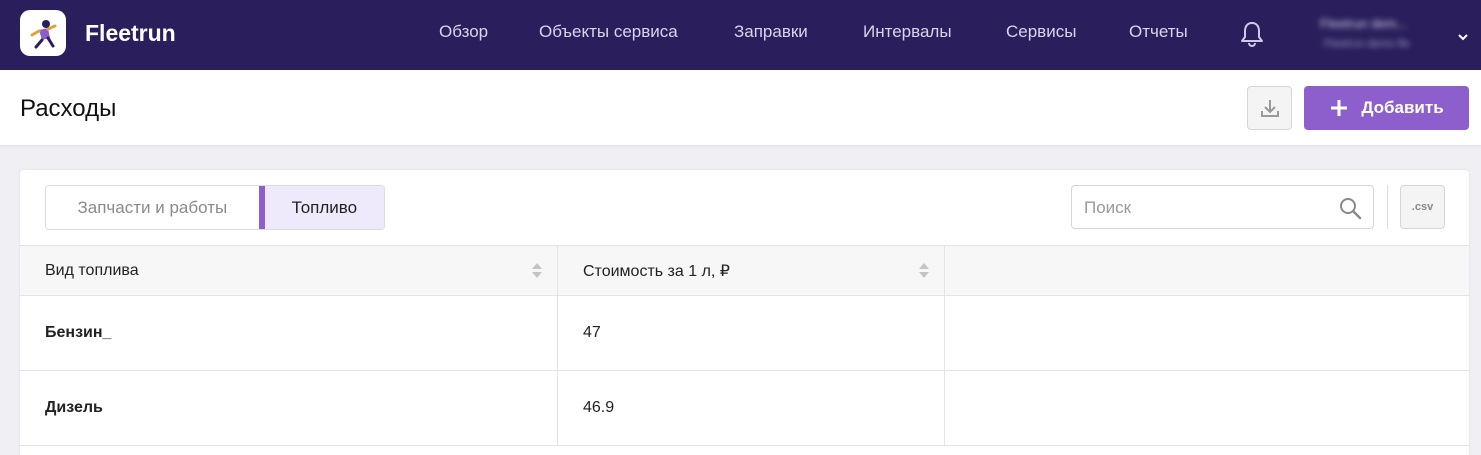  What do you see at coordinates (289, 270) in the screenshot?
I see `column-header-fuel-type: Вид топлива` at bounding box center [289, 270].